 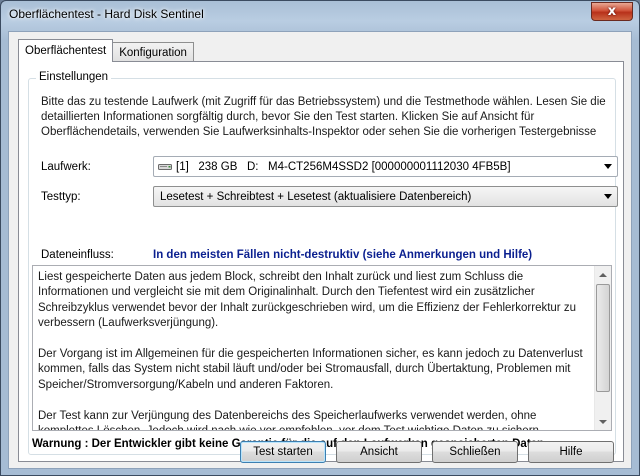 What do you see at coordinates (77, 255) in the screenshot?
I see `data-impact-label: Dateneinfluss:` at bounding box center [77, 255].